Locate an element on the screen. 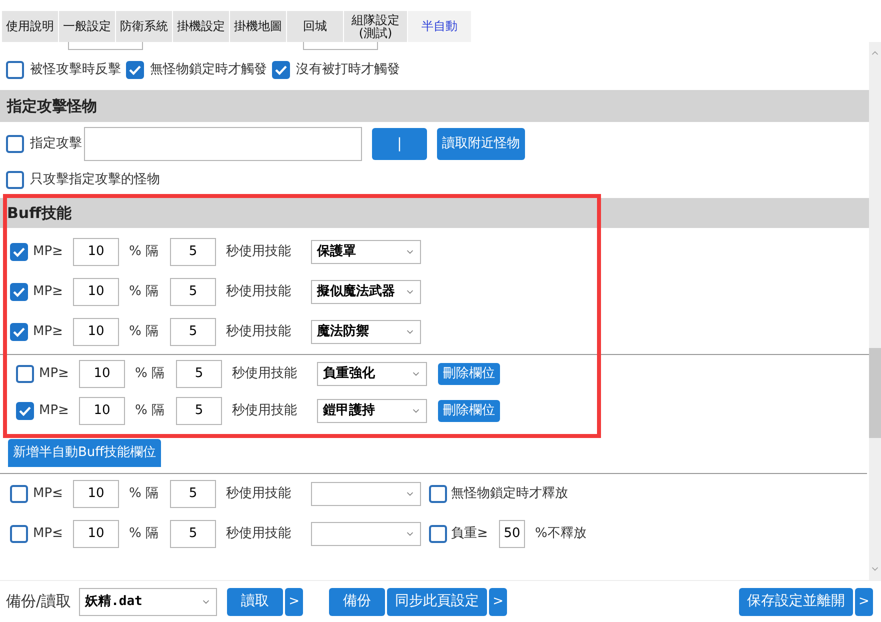 This screenshot has width=881, height=622. footer-button: 保存設定並離開 is located at coordinates (796, 602).